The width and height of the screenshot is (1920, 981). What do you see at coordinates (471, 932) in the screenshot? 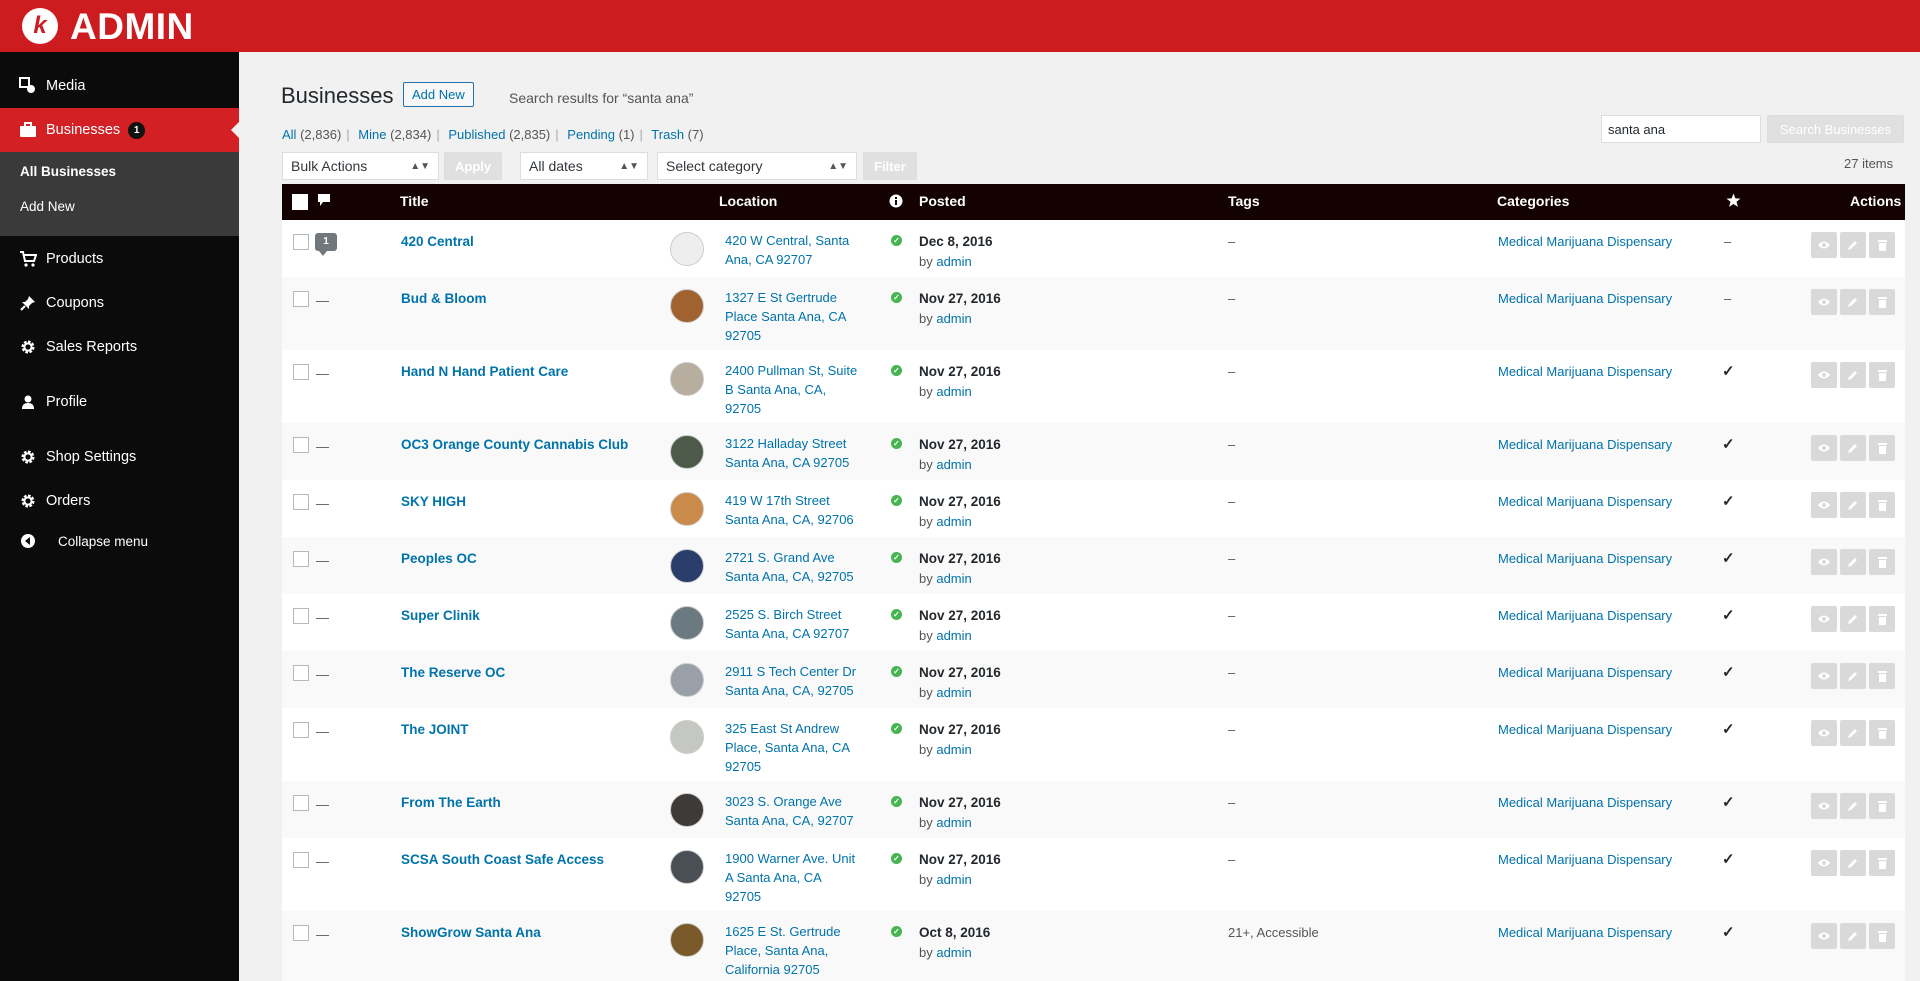
I see `business-title-link: ShowGrow Santa Ana` at bounding box center [471, 932].